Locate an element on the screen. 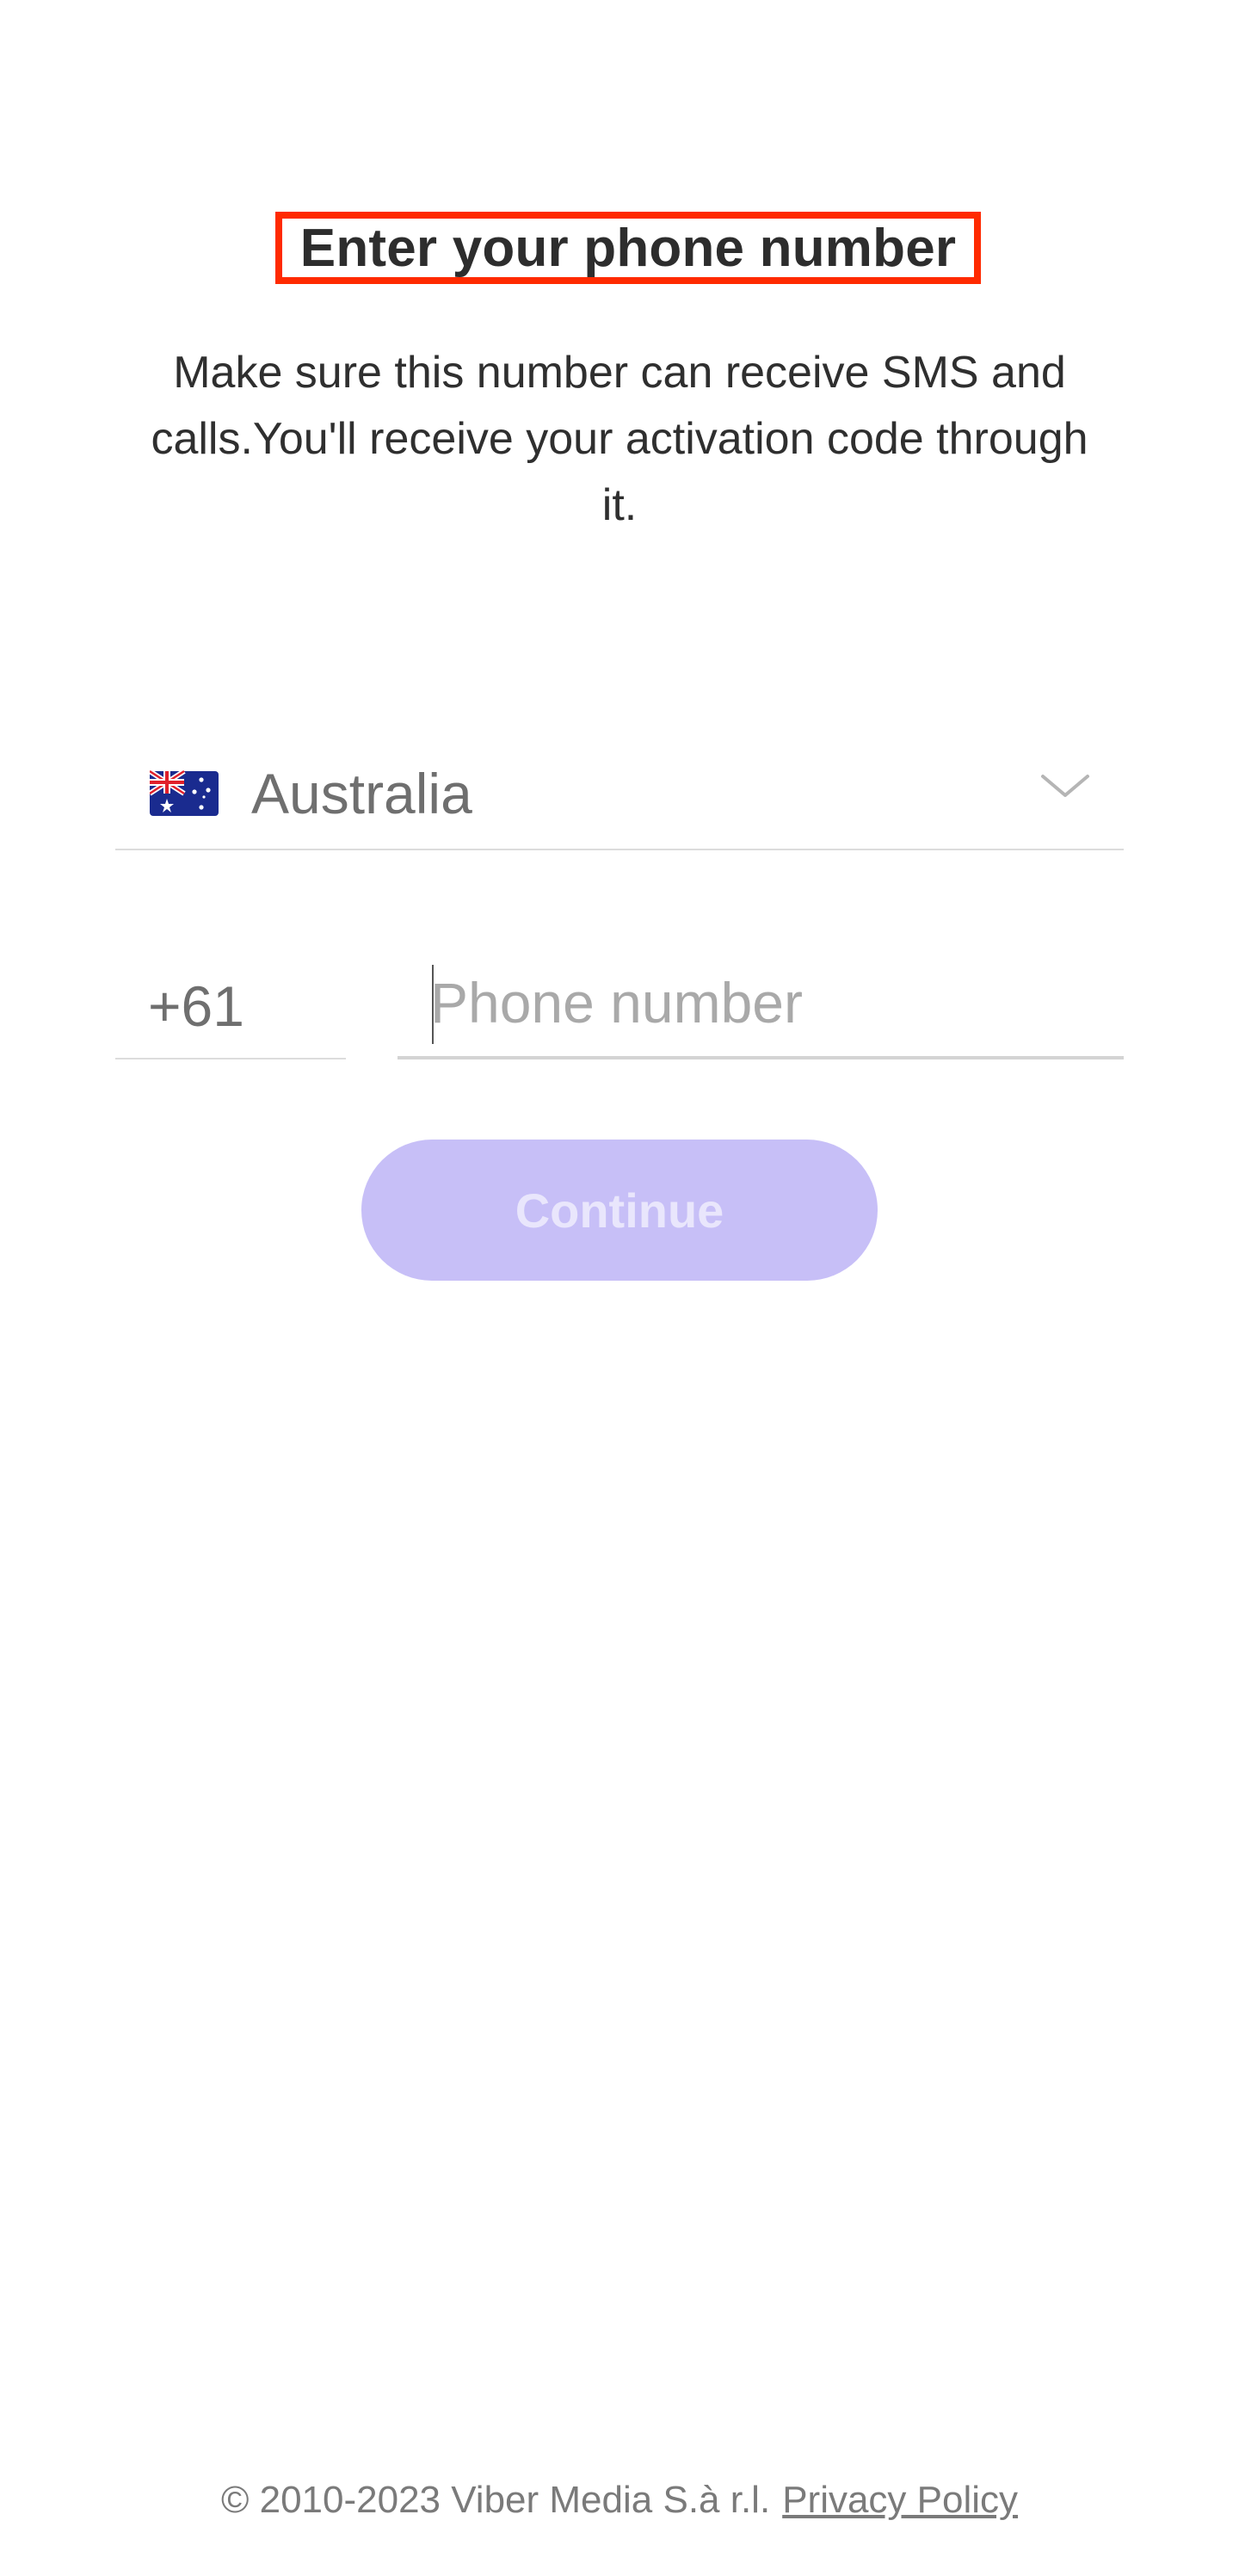 Image resolution: width=1239 pixels, height=2576 pixels. phone-number-input is located at coordinates (770, 1003).